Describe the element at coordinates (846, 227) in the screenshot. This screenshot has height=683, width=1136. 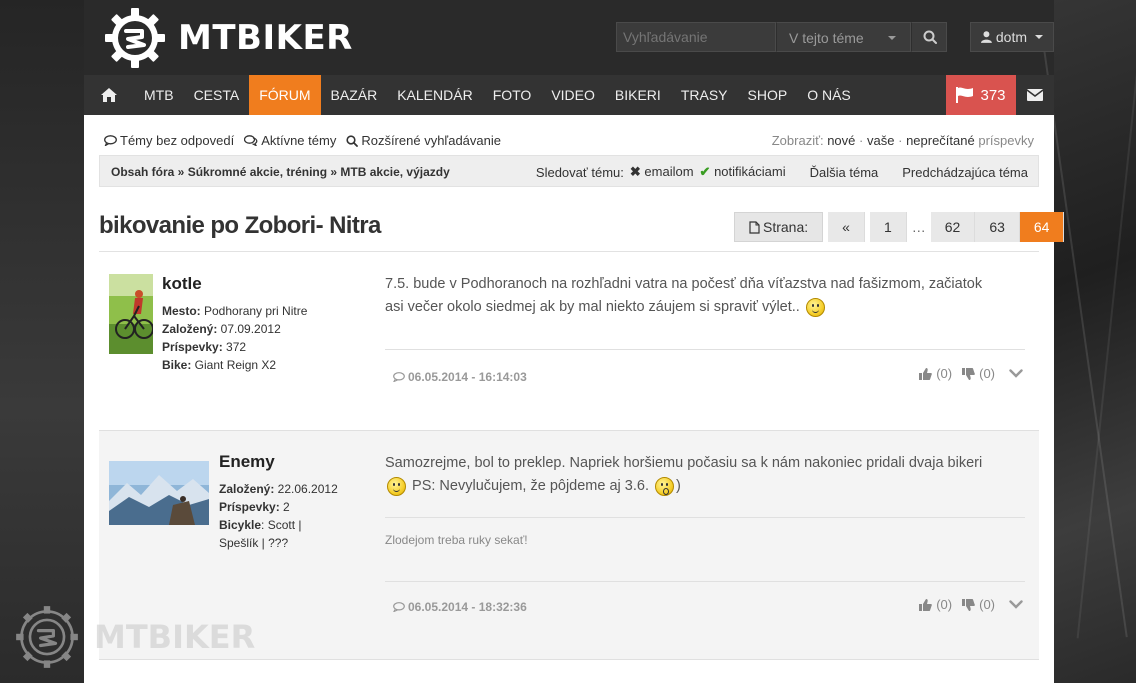
I see `page-prev-button: «` at that location.